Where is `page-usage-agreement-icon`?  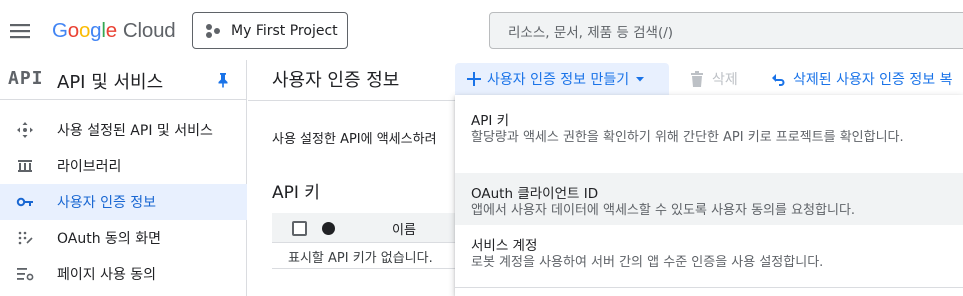 page-usage-agreement-icon is located at coordinates (25, 274).